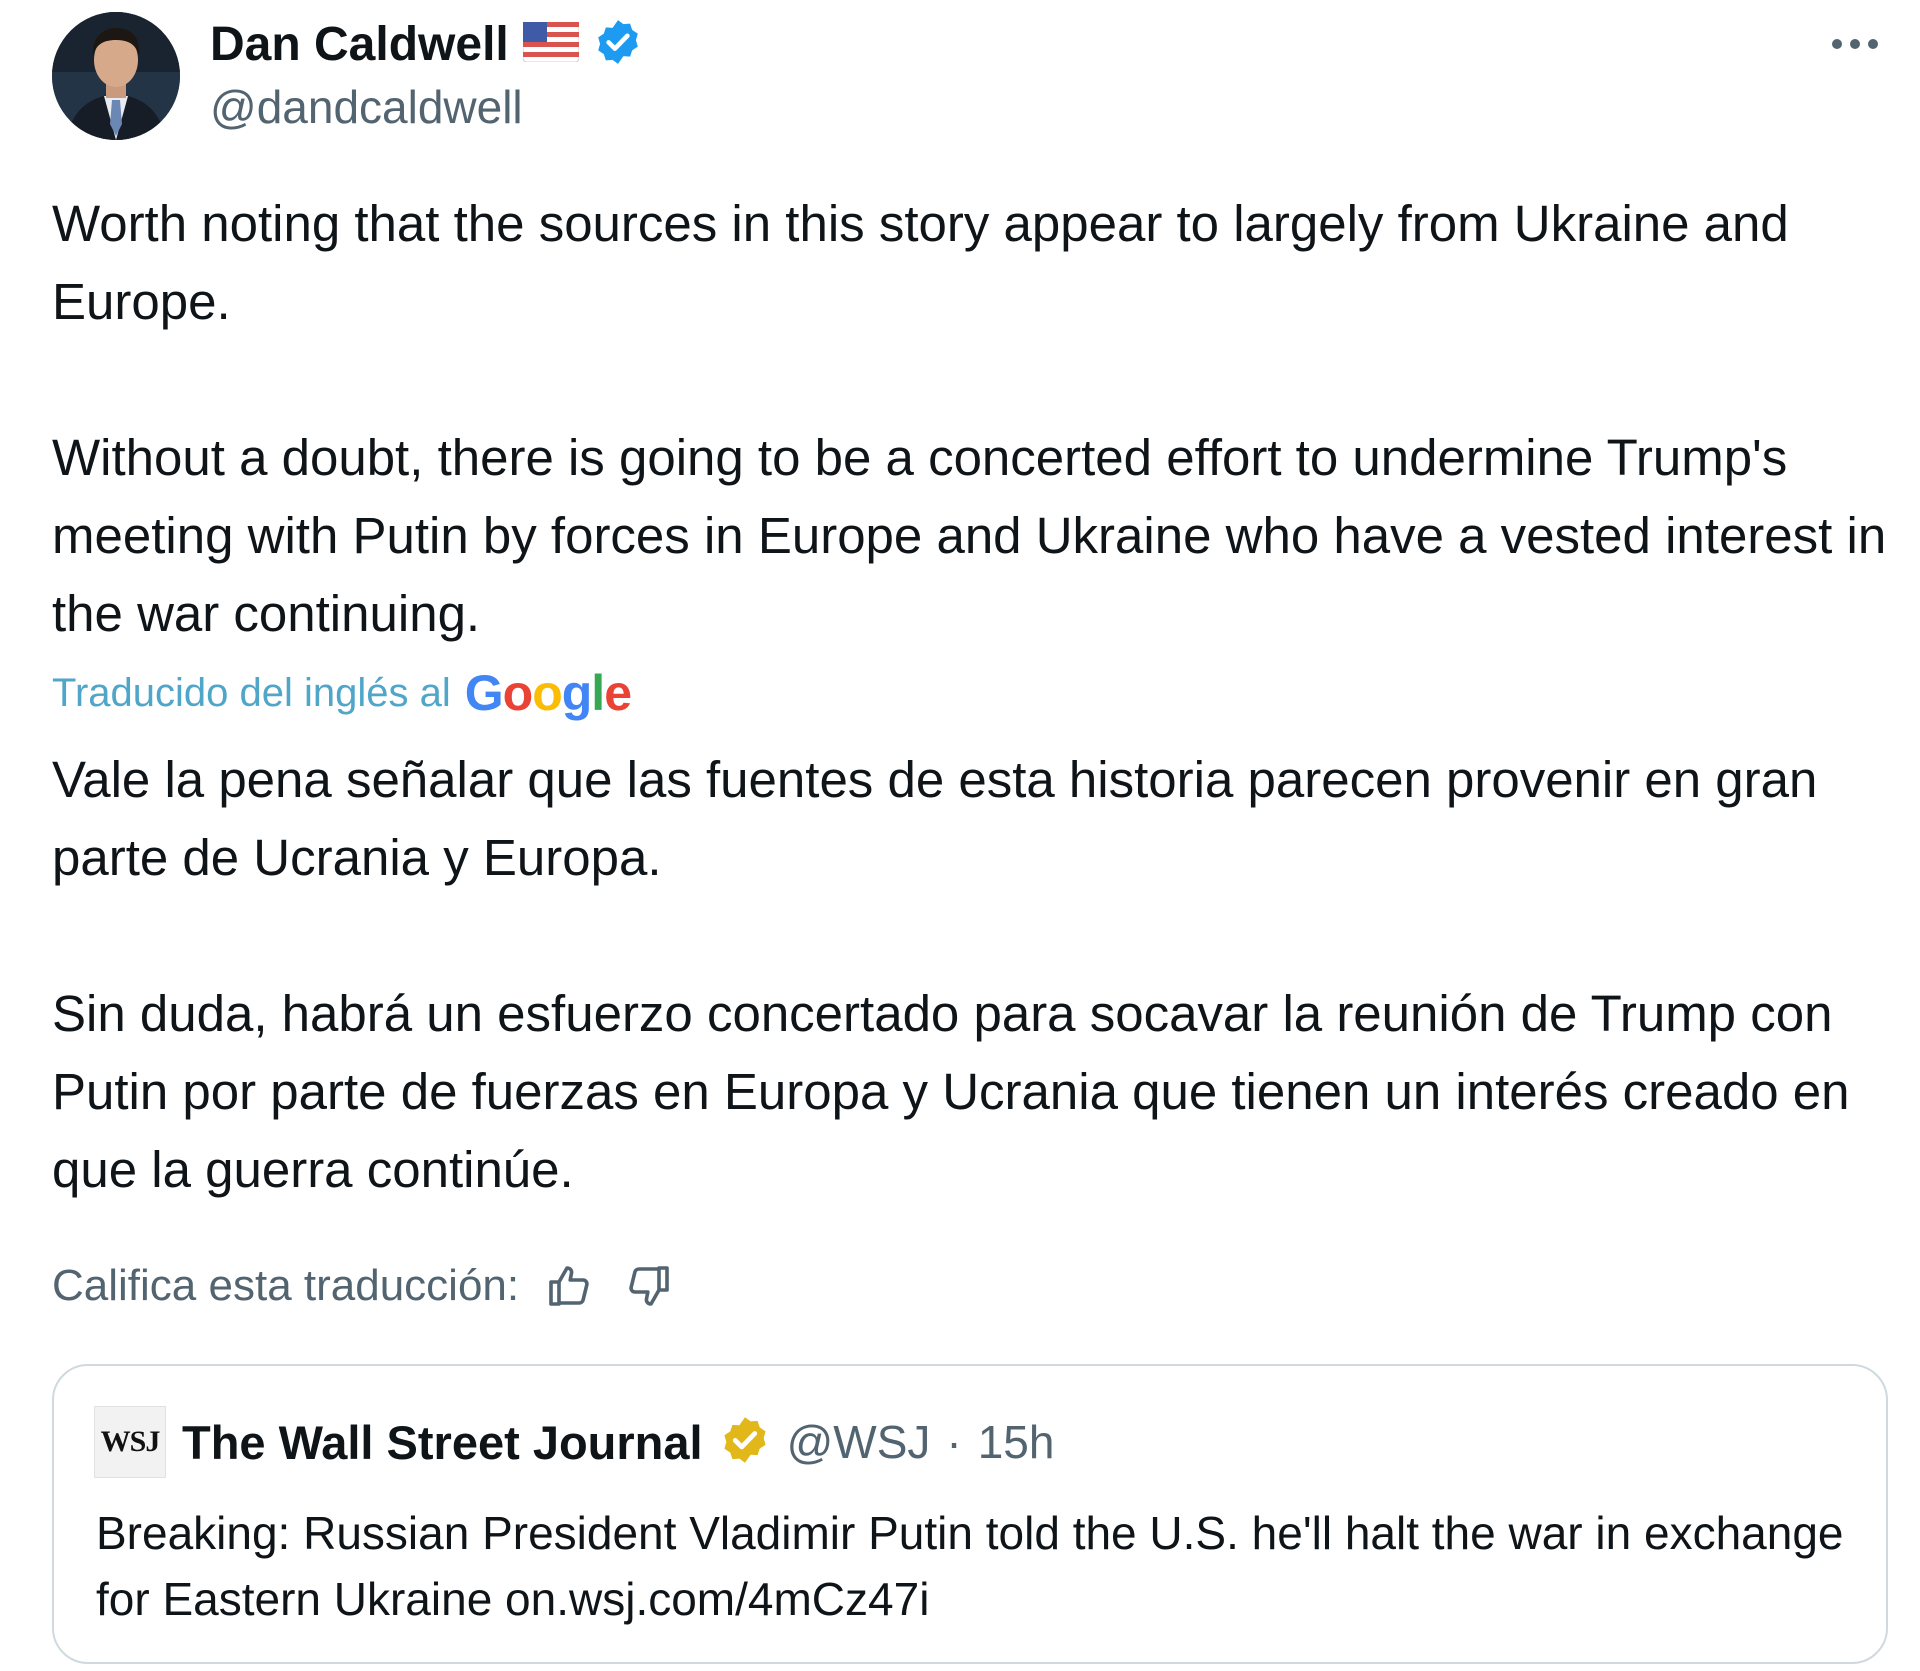 This screenshot has width=1920, height=1671. I want to click on translation-attribution: Traducido del inglés al Google, so click(342, 693).